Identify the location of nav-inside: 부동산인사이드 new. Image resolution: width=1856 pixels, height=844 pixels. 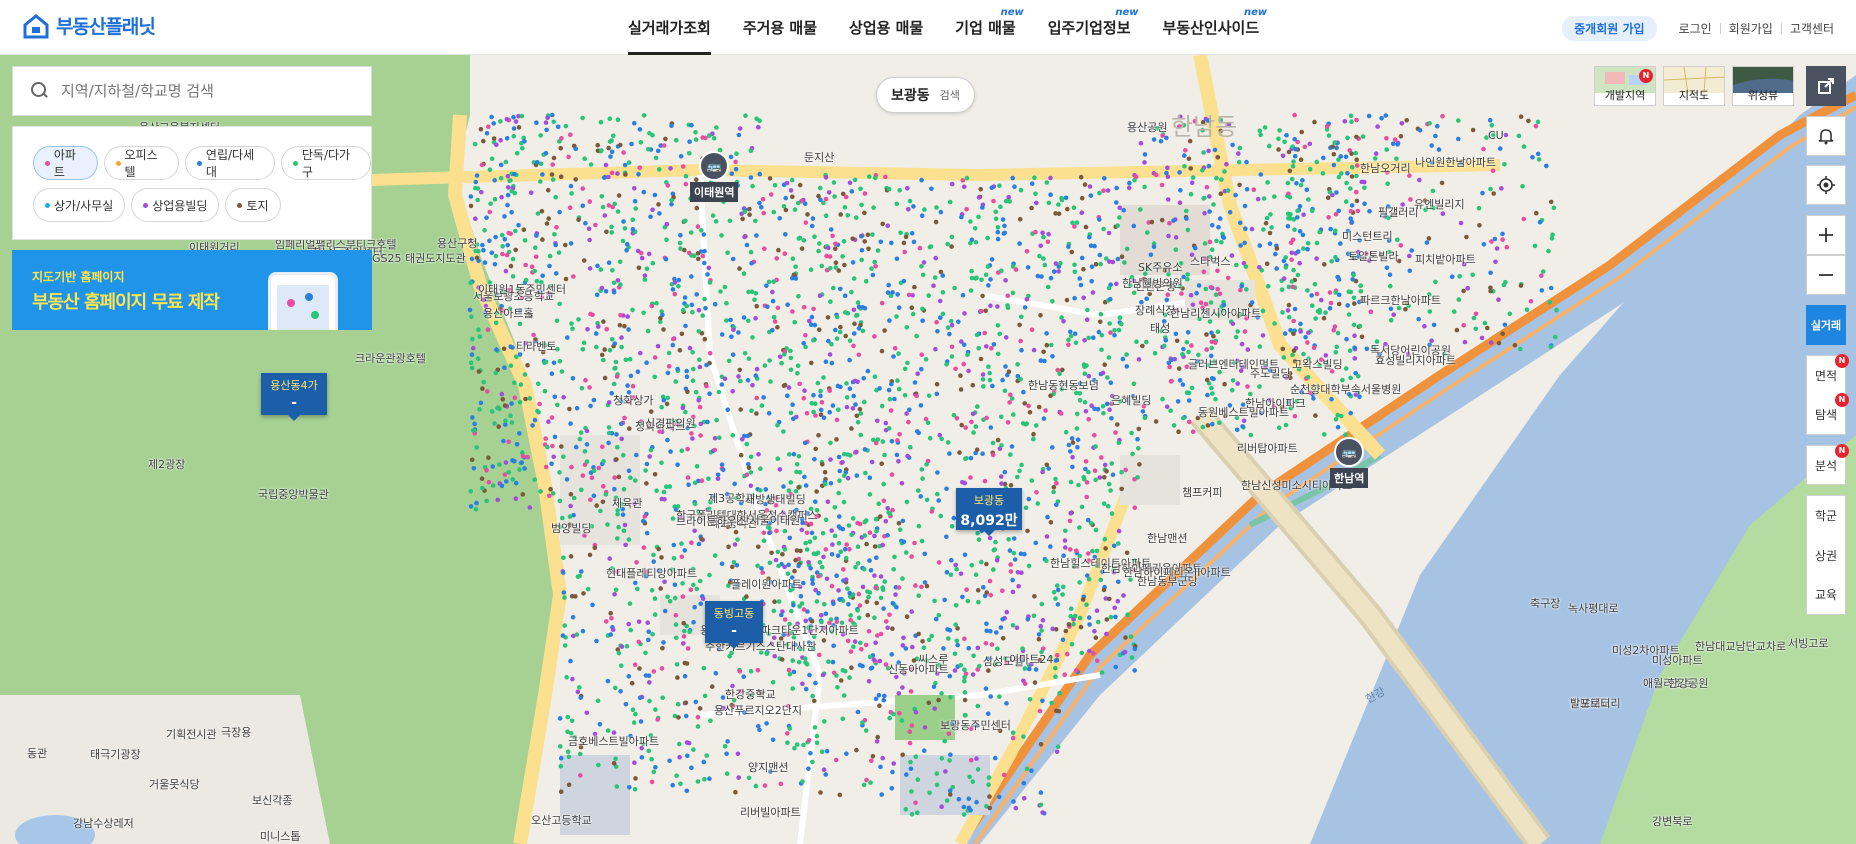
(1211, 27).